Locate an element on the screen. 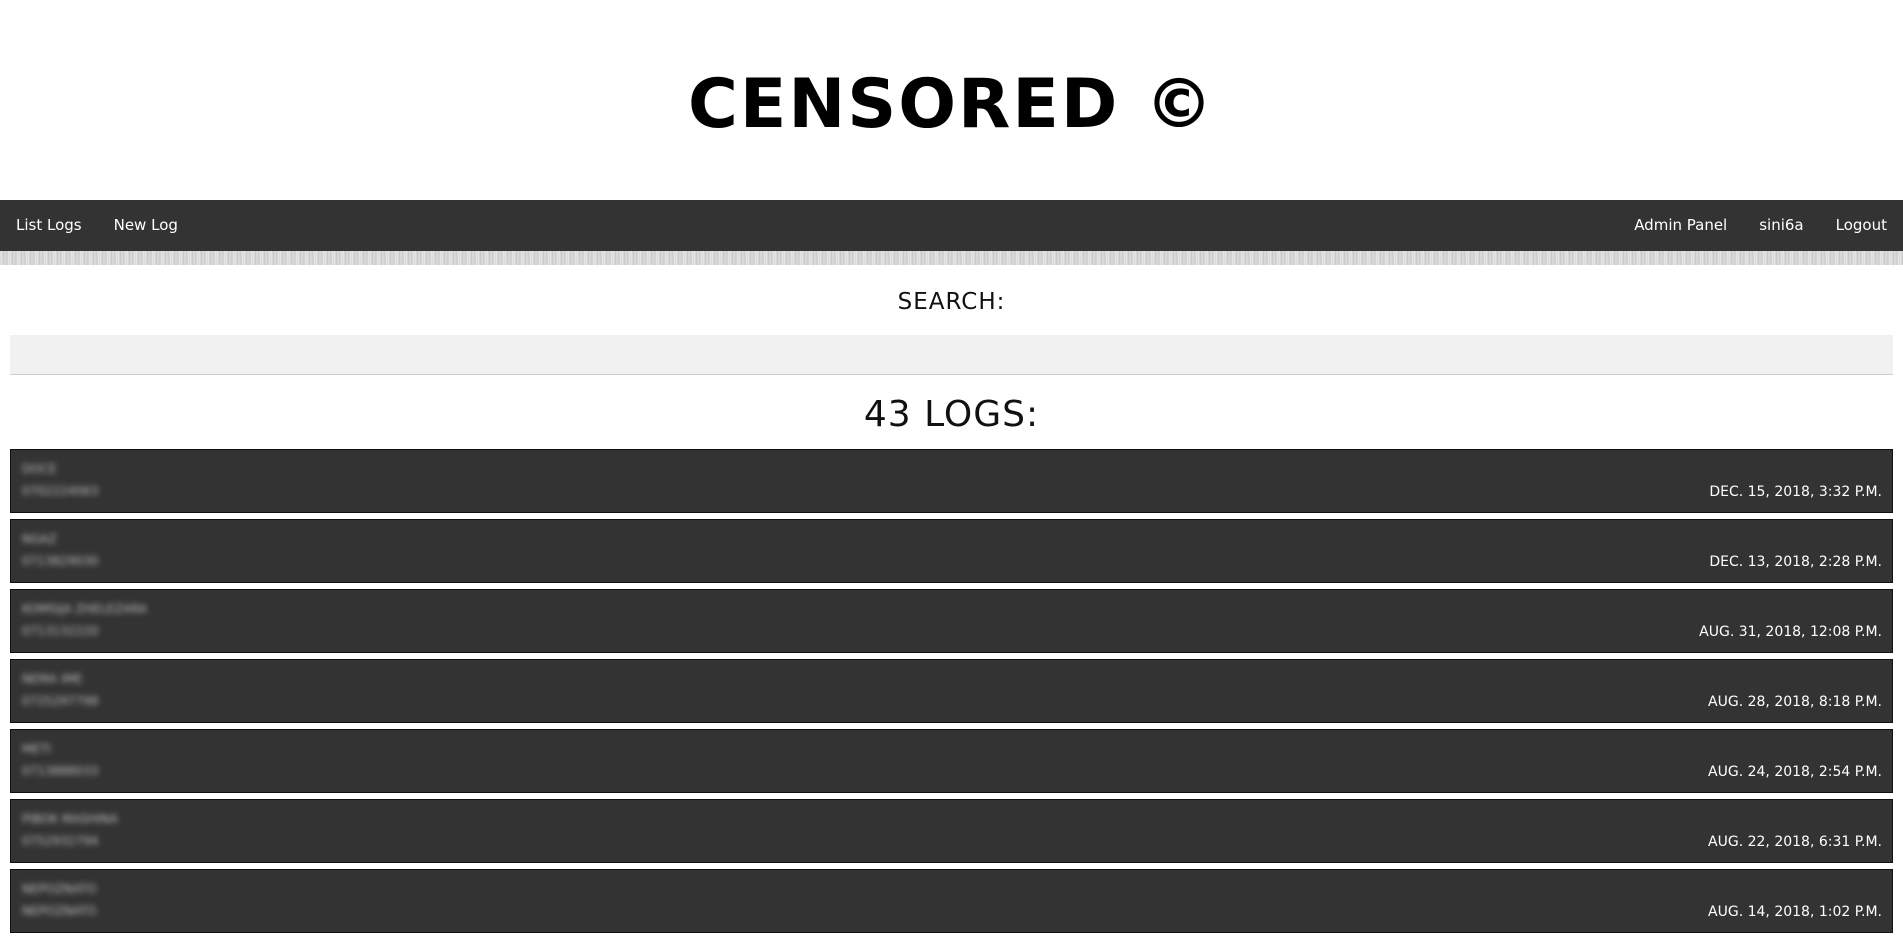 The width and height of the screenshot is (1903, 947). nav-username-link: sini6a is located at coordinates (1781, 225).